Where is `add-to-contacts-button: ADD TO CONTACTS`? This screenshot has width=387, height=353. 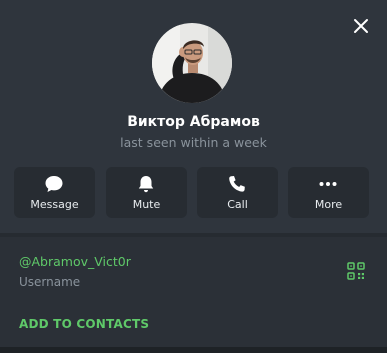 add-to-contacts-button: ADD TO CONTACTS is located at coordinates (84, 324).